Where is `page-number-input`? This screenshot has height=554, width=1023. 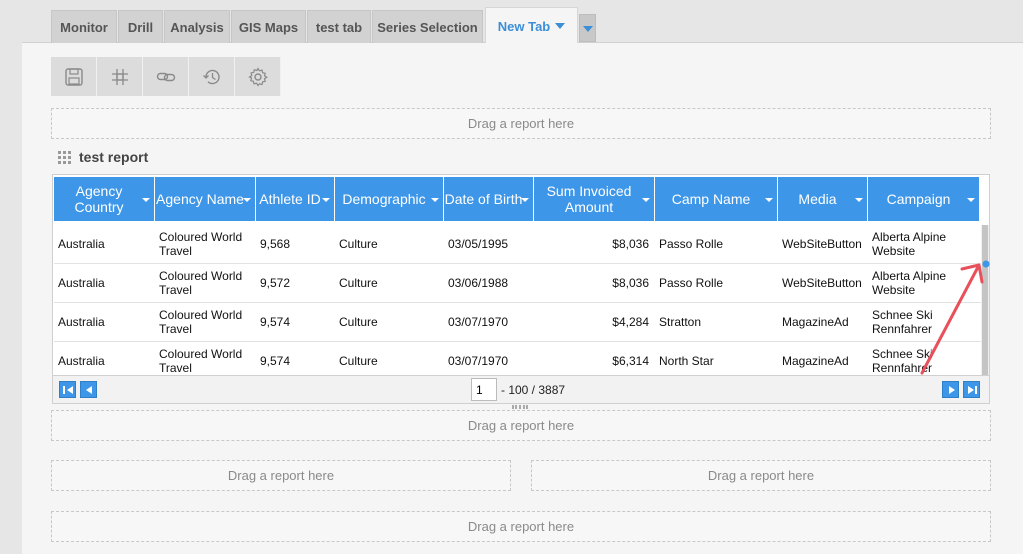 page-number-input is located at coordinates (484, 389).